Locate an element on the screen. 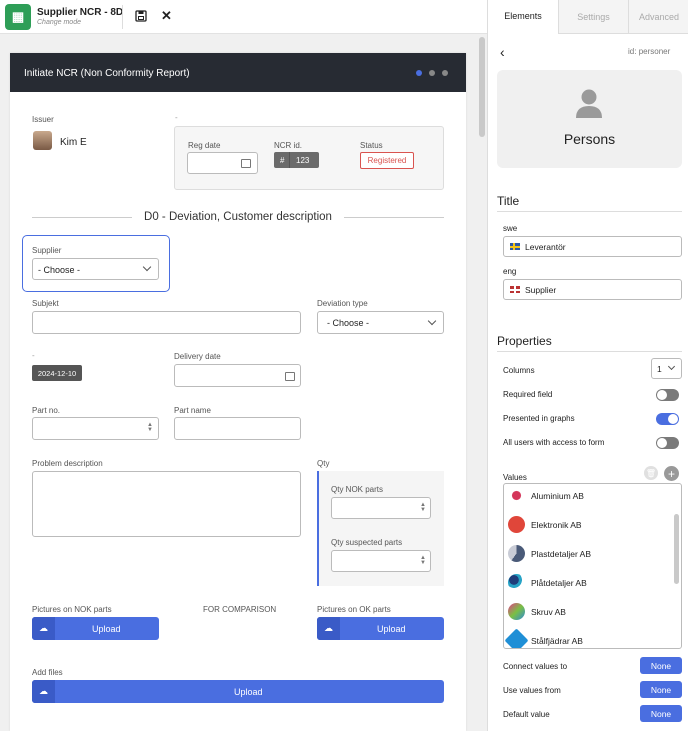 This screenshot has height=731, width=688. problem-textarea is located at coordinates (166, 504).